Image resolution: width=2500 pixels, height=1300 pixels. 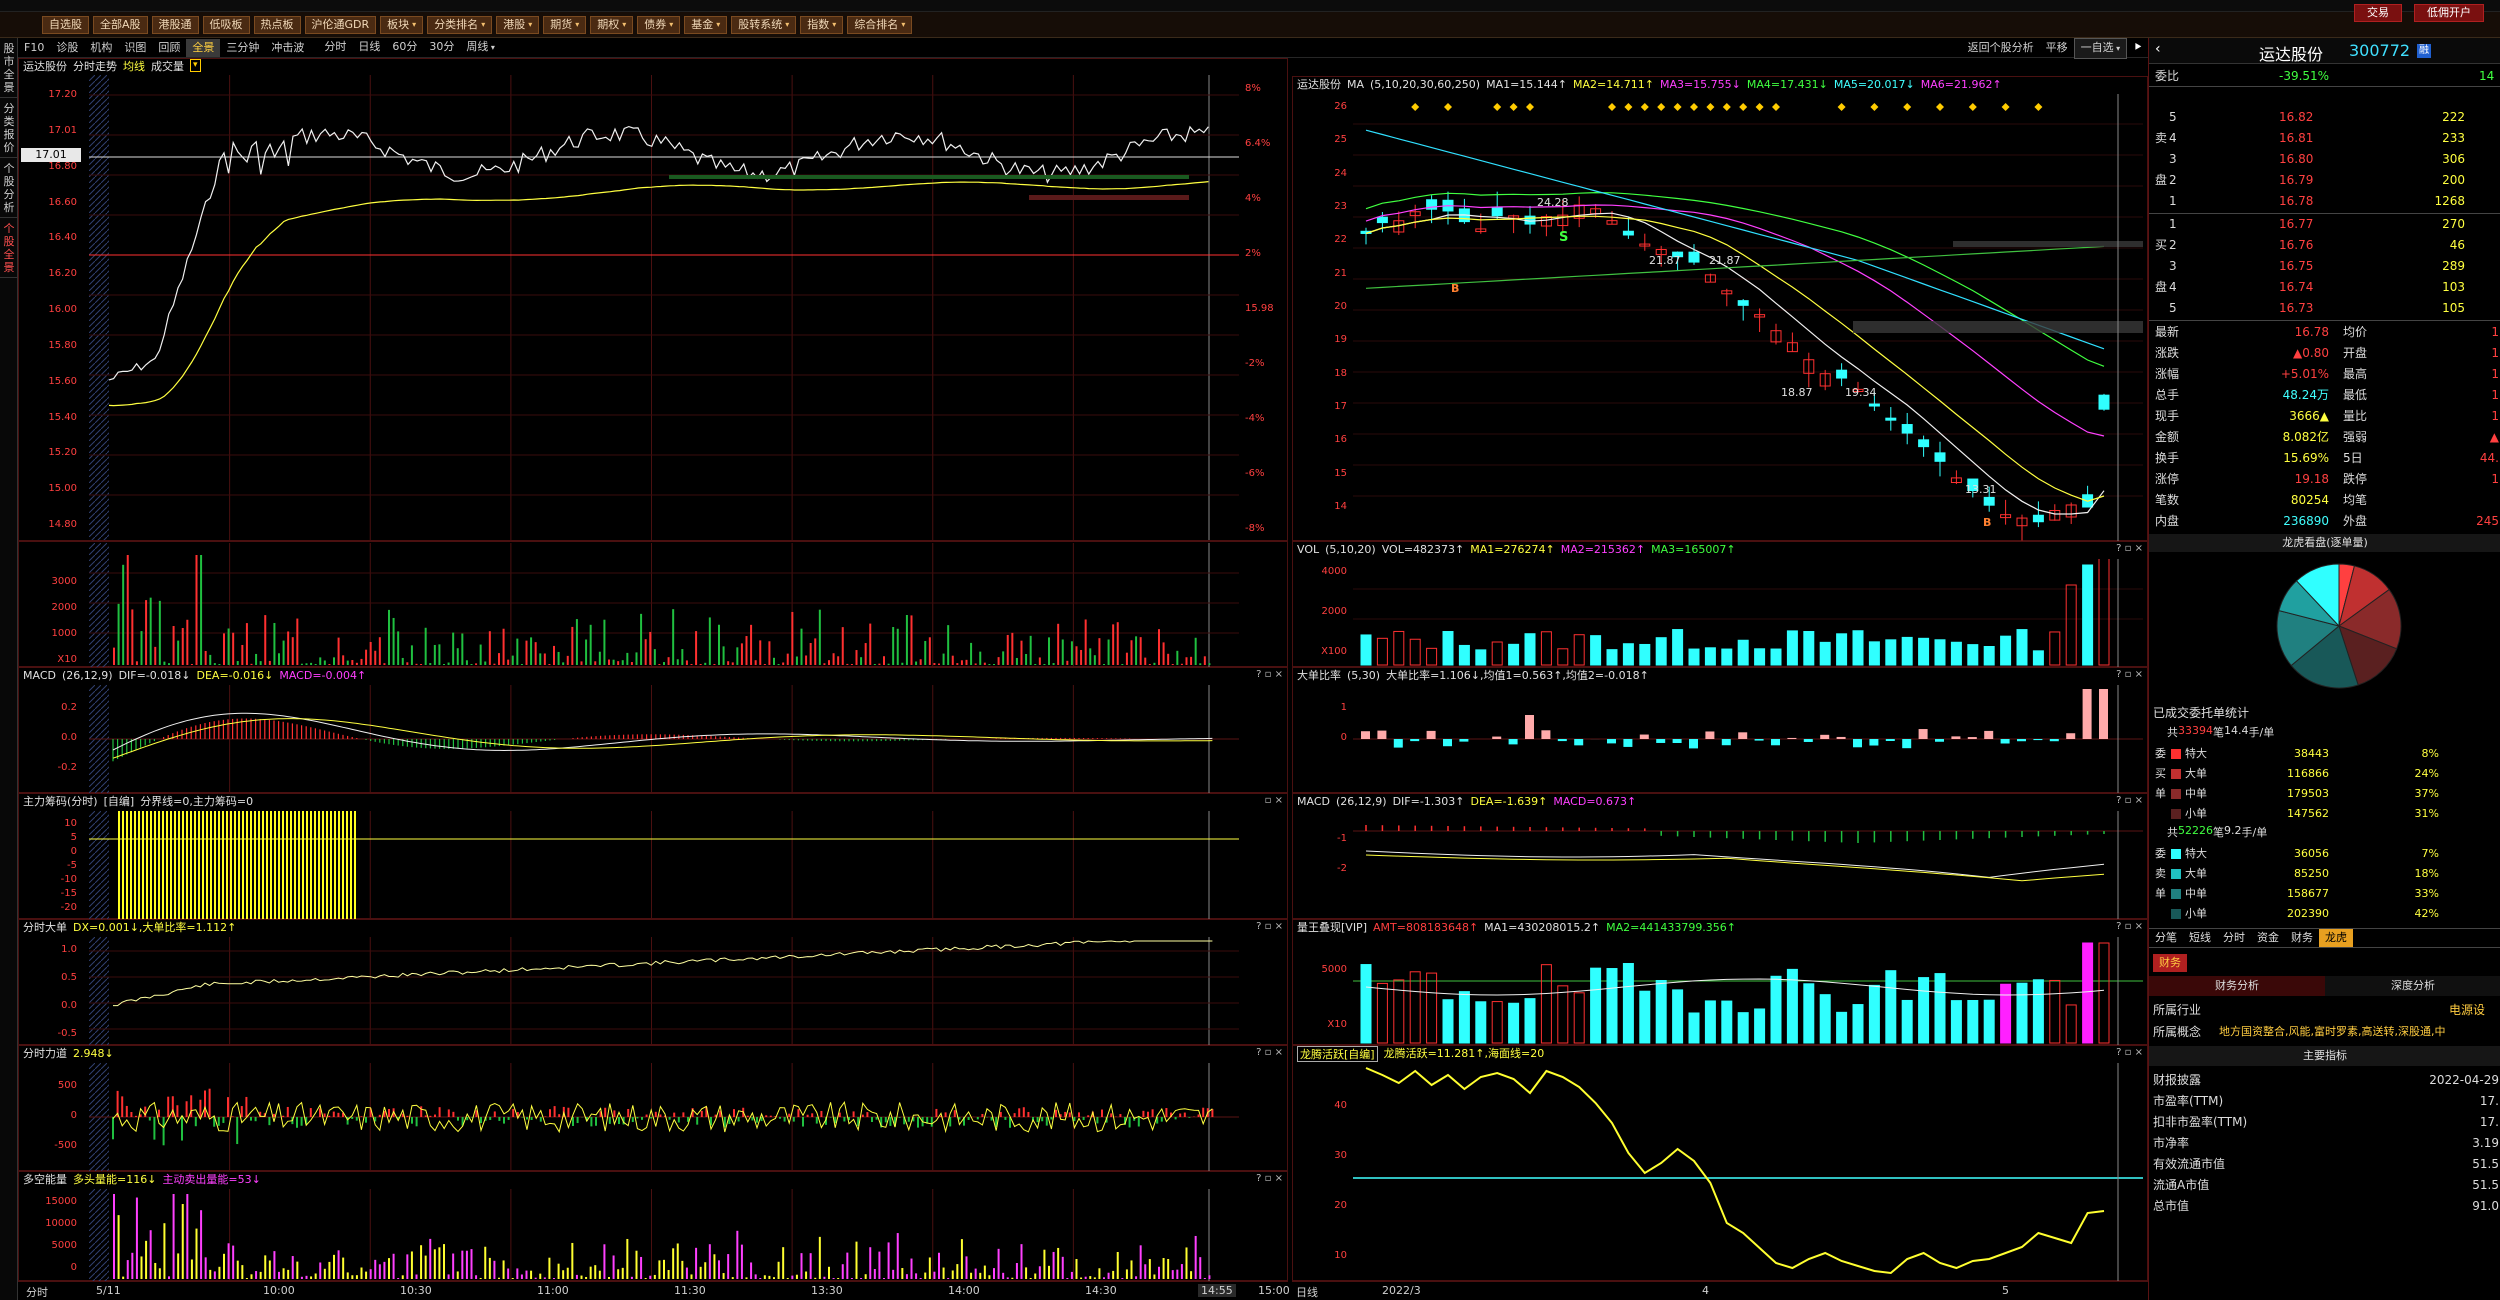 What do you see at coordinates (2200, 938) in the screenshot?
I see `bottom-tab-1: 短线` at bounding box center [2200, 938].